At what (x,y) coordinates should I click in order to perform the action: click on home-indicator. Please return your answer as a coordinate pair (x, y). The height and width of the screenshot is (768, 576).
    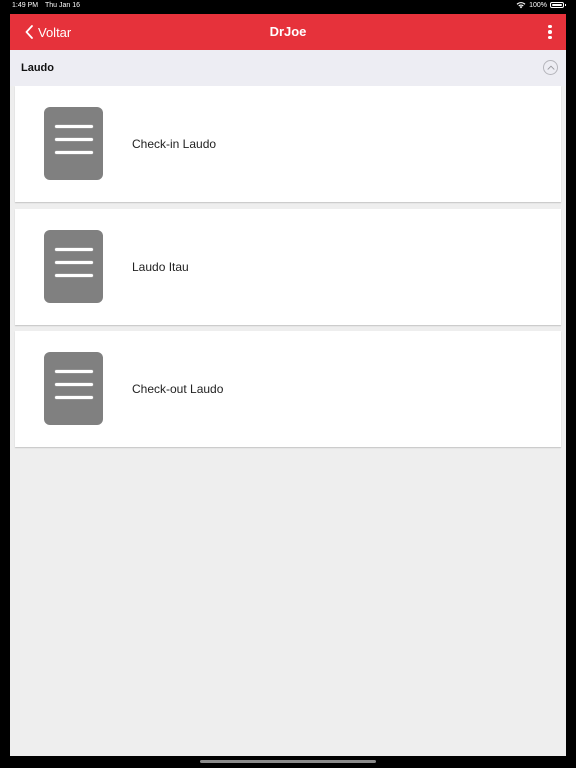
    Looking at the image, I should click on (288, 761).